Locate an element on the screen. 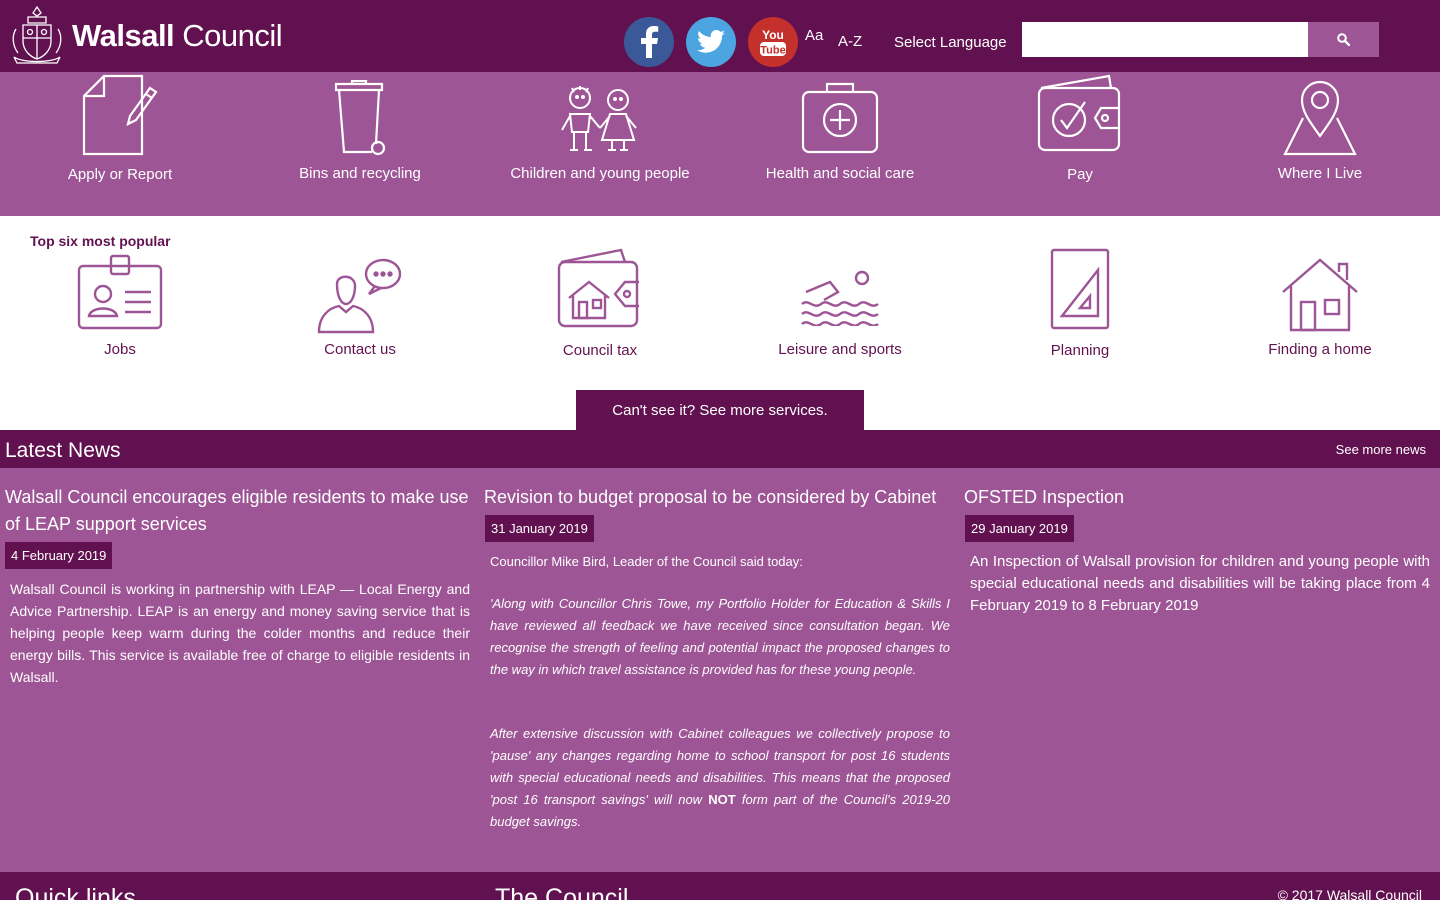  popular-label: Council tax is located at coordinates (600, 350).